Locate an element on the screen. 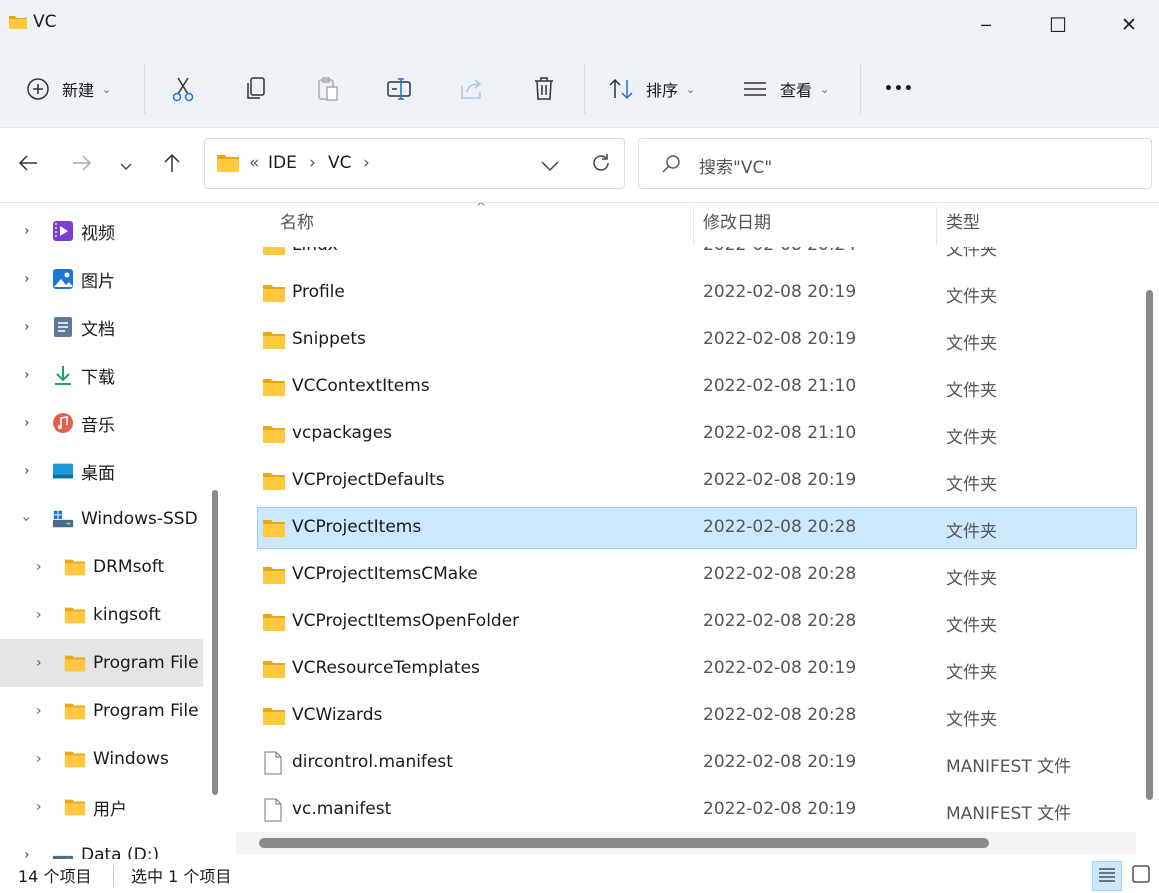  row-vccontextitems: VCContextItems 2022-02-08 21:10 文件夹 is located at coordinates (697, 387).